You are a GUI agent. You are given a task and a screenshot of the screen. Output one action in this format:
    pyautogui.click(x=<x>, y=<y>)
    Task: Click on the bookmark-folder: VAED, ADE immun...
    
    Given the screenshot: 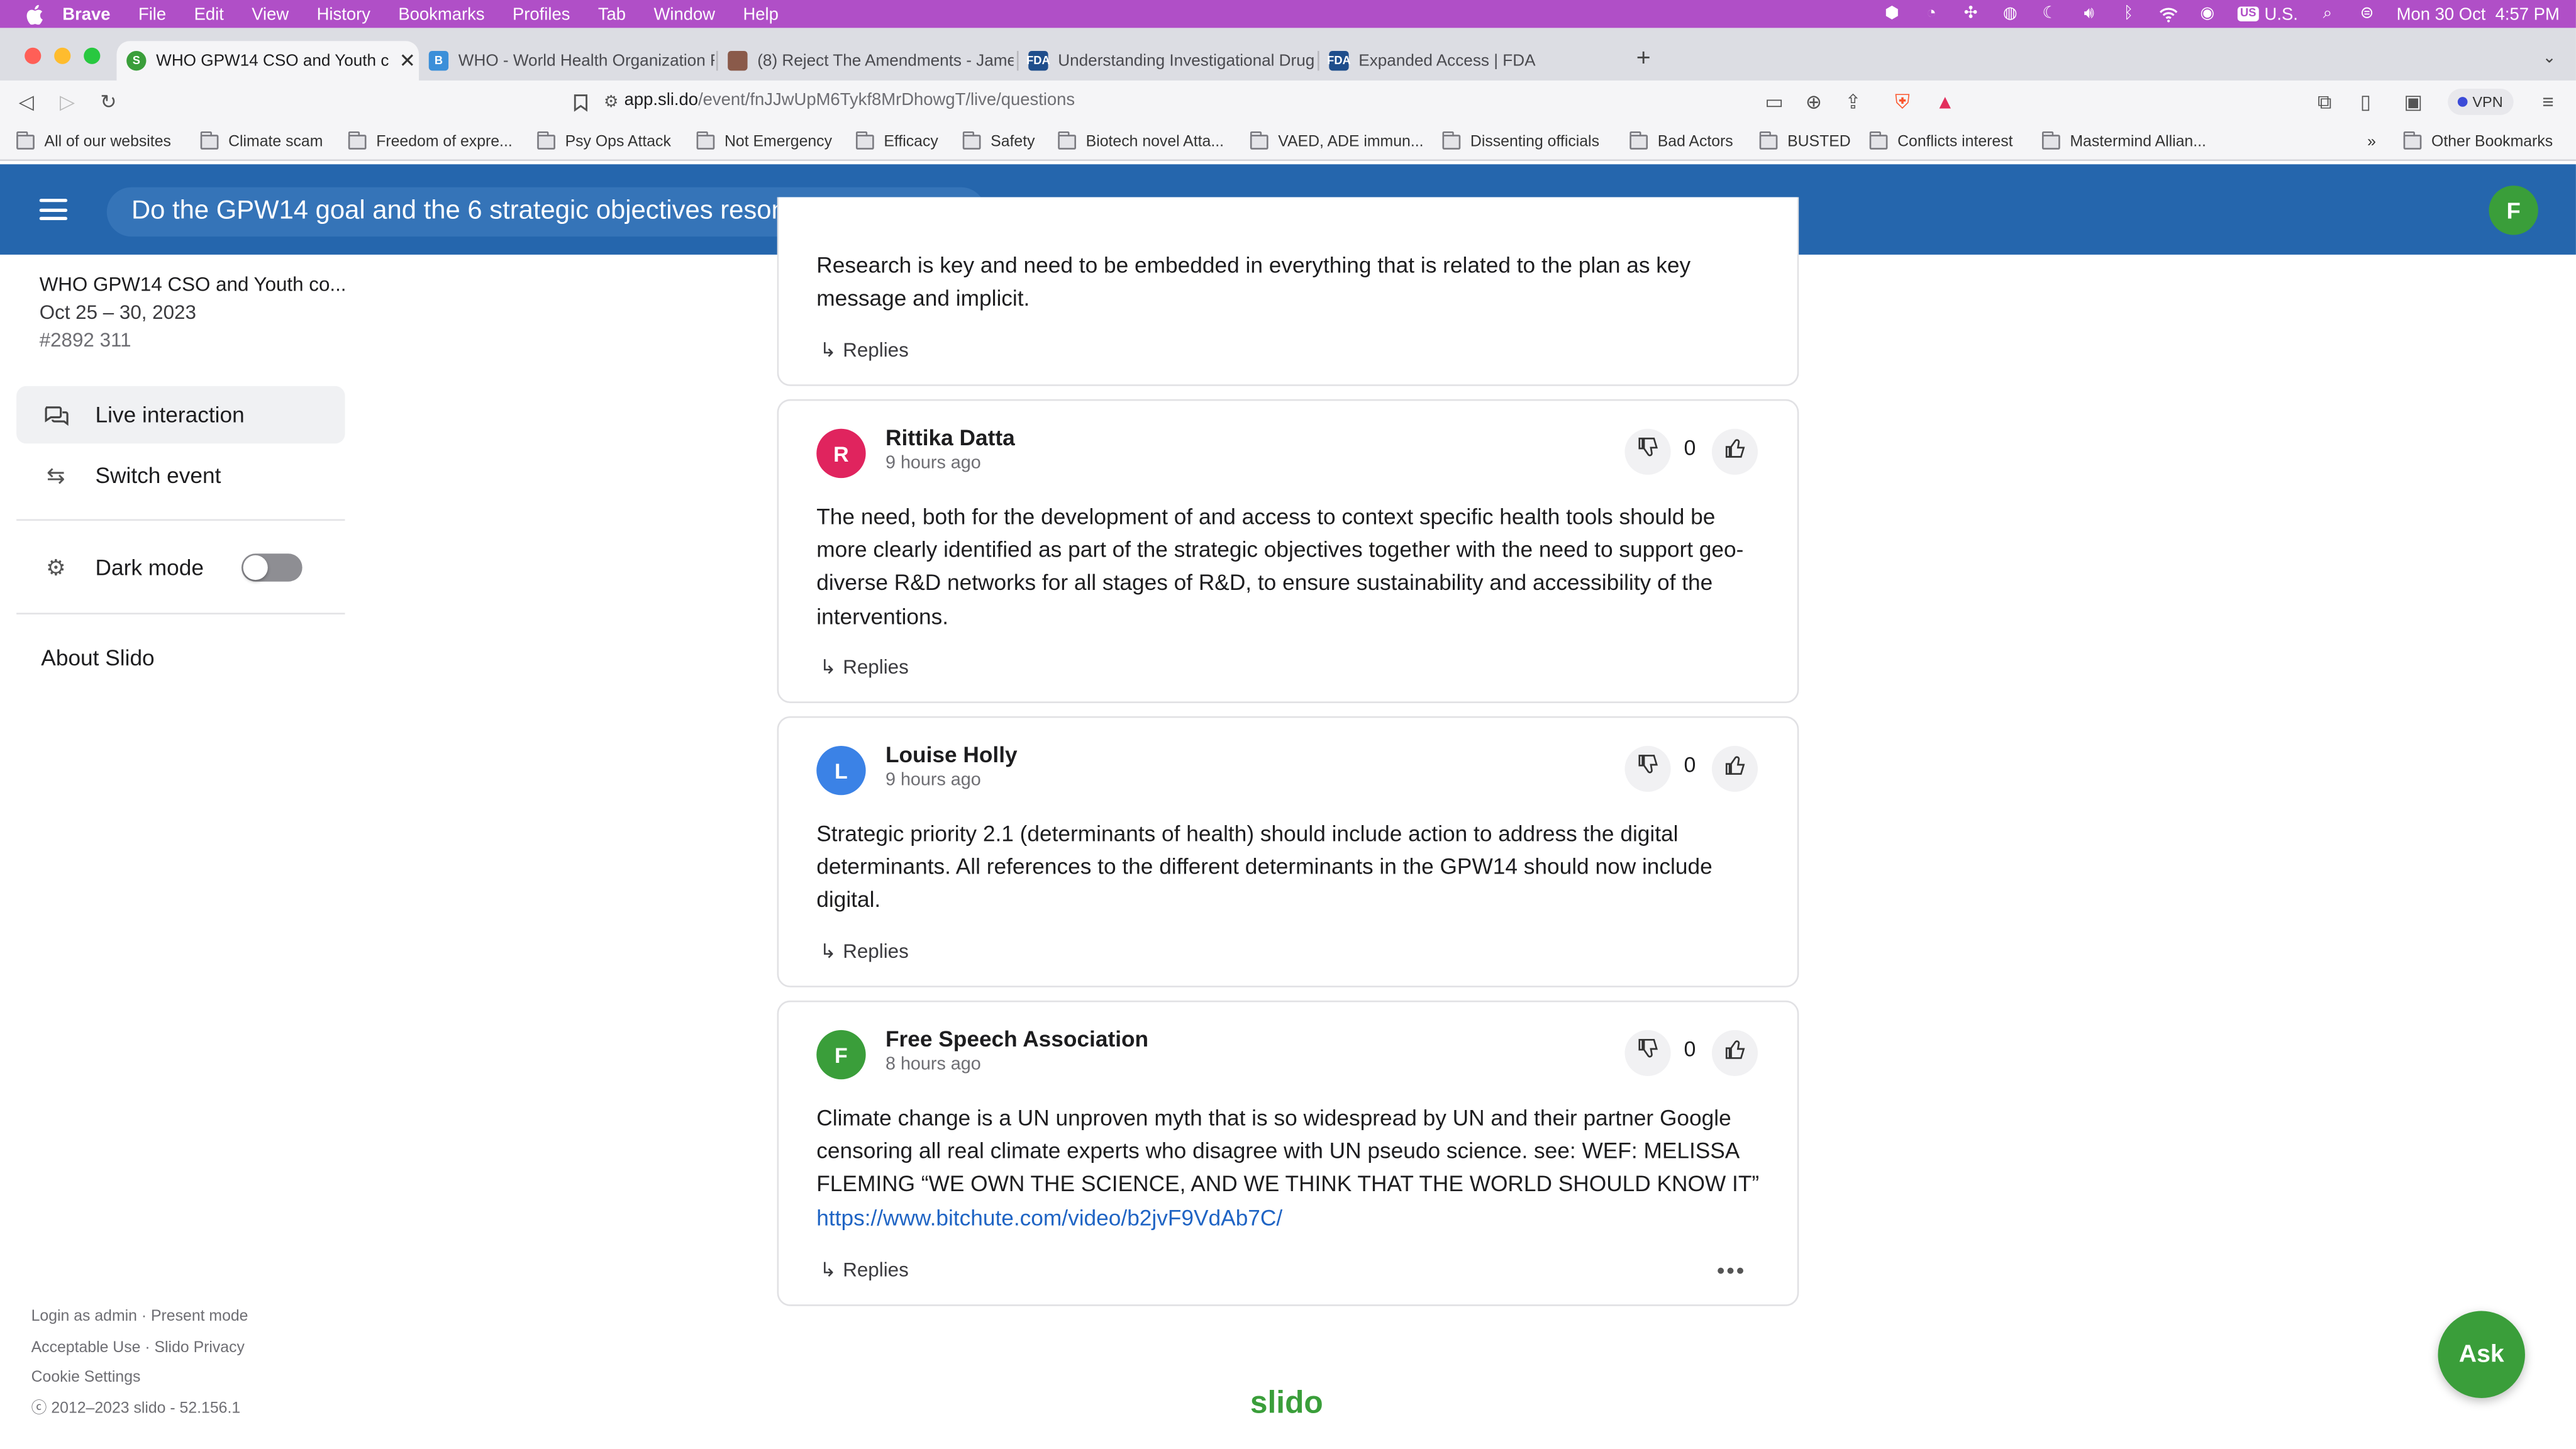 What is the action you would take?
    pyautogui.click(x=1337, y=141)
    